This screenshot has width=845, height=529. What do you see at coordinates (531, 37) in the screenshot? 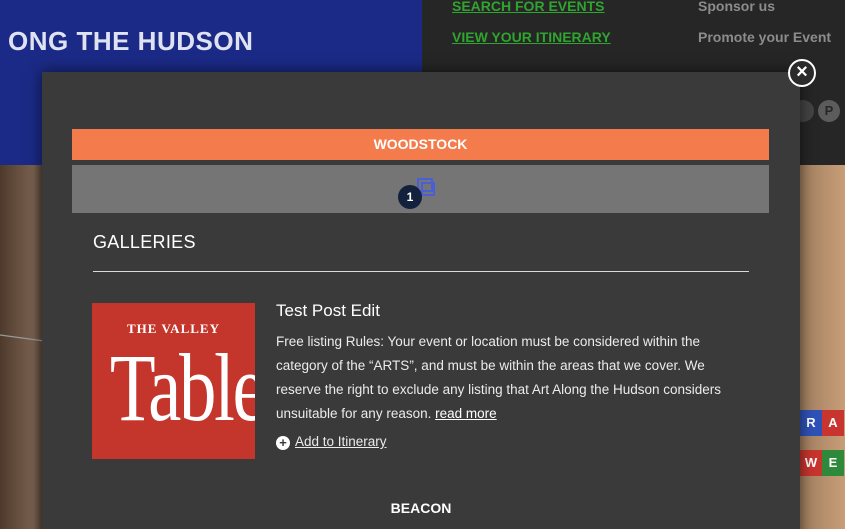
I see `view-itinerary-link: VIEW YOUR ITINERARY` at bounding box center [531, 37].